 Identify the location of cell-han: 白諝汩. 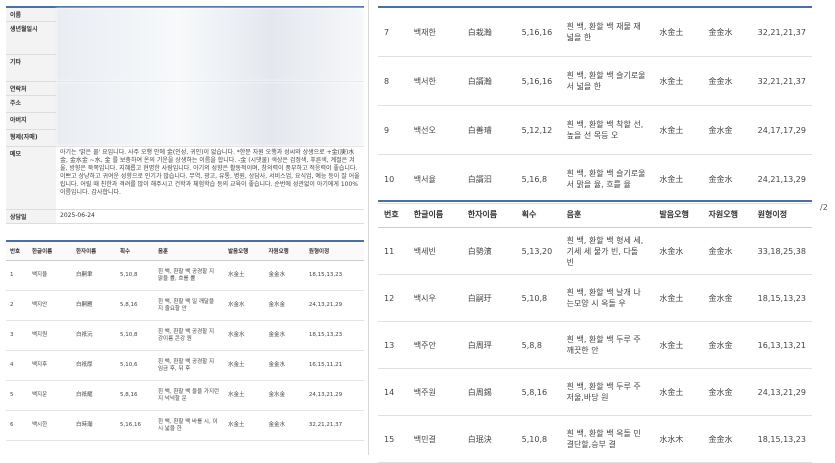
(488, 179).